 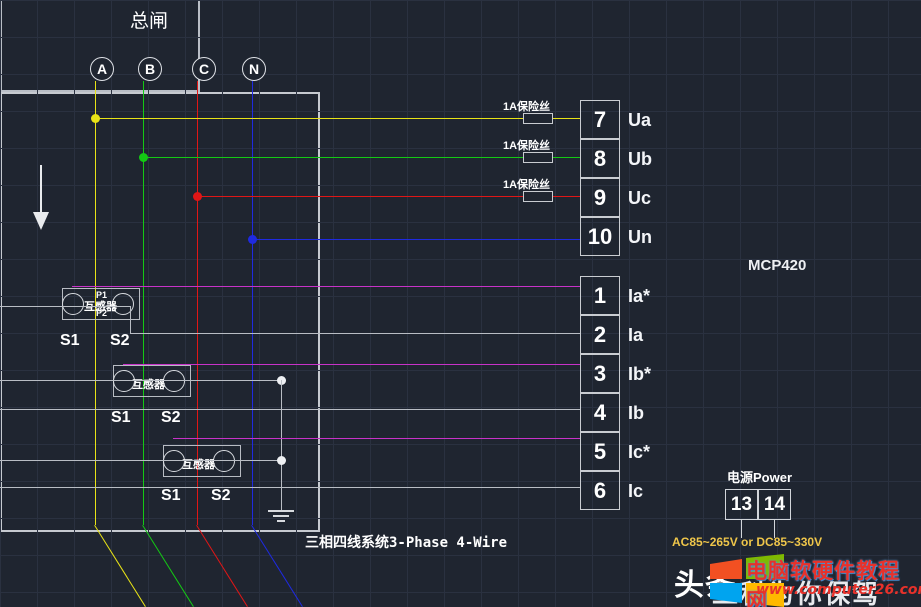 I want to click on watermark-site-text: 电脑软硬件教程网, so click(x=823, y=583).